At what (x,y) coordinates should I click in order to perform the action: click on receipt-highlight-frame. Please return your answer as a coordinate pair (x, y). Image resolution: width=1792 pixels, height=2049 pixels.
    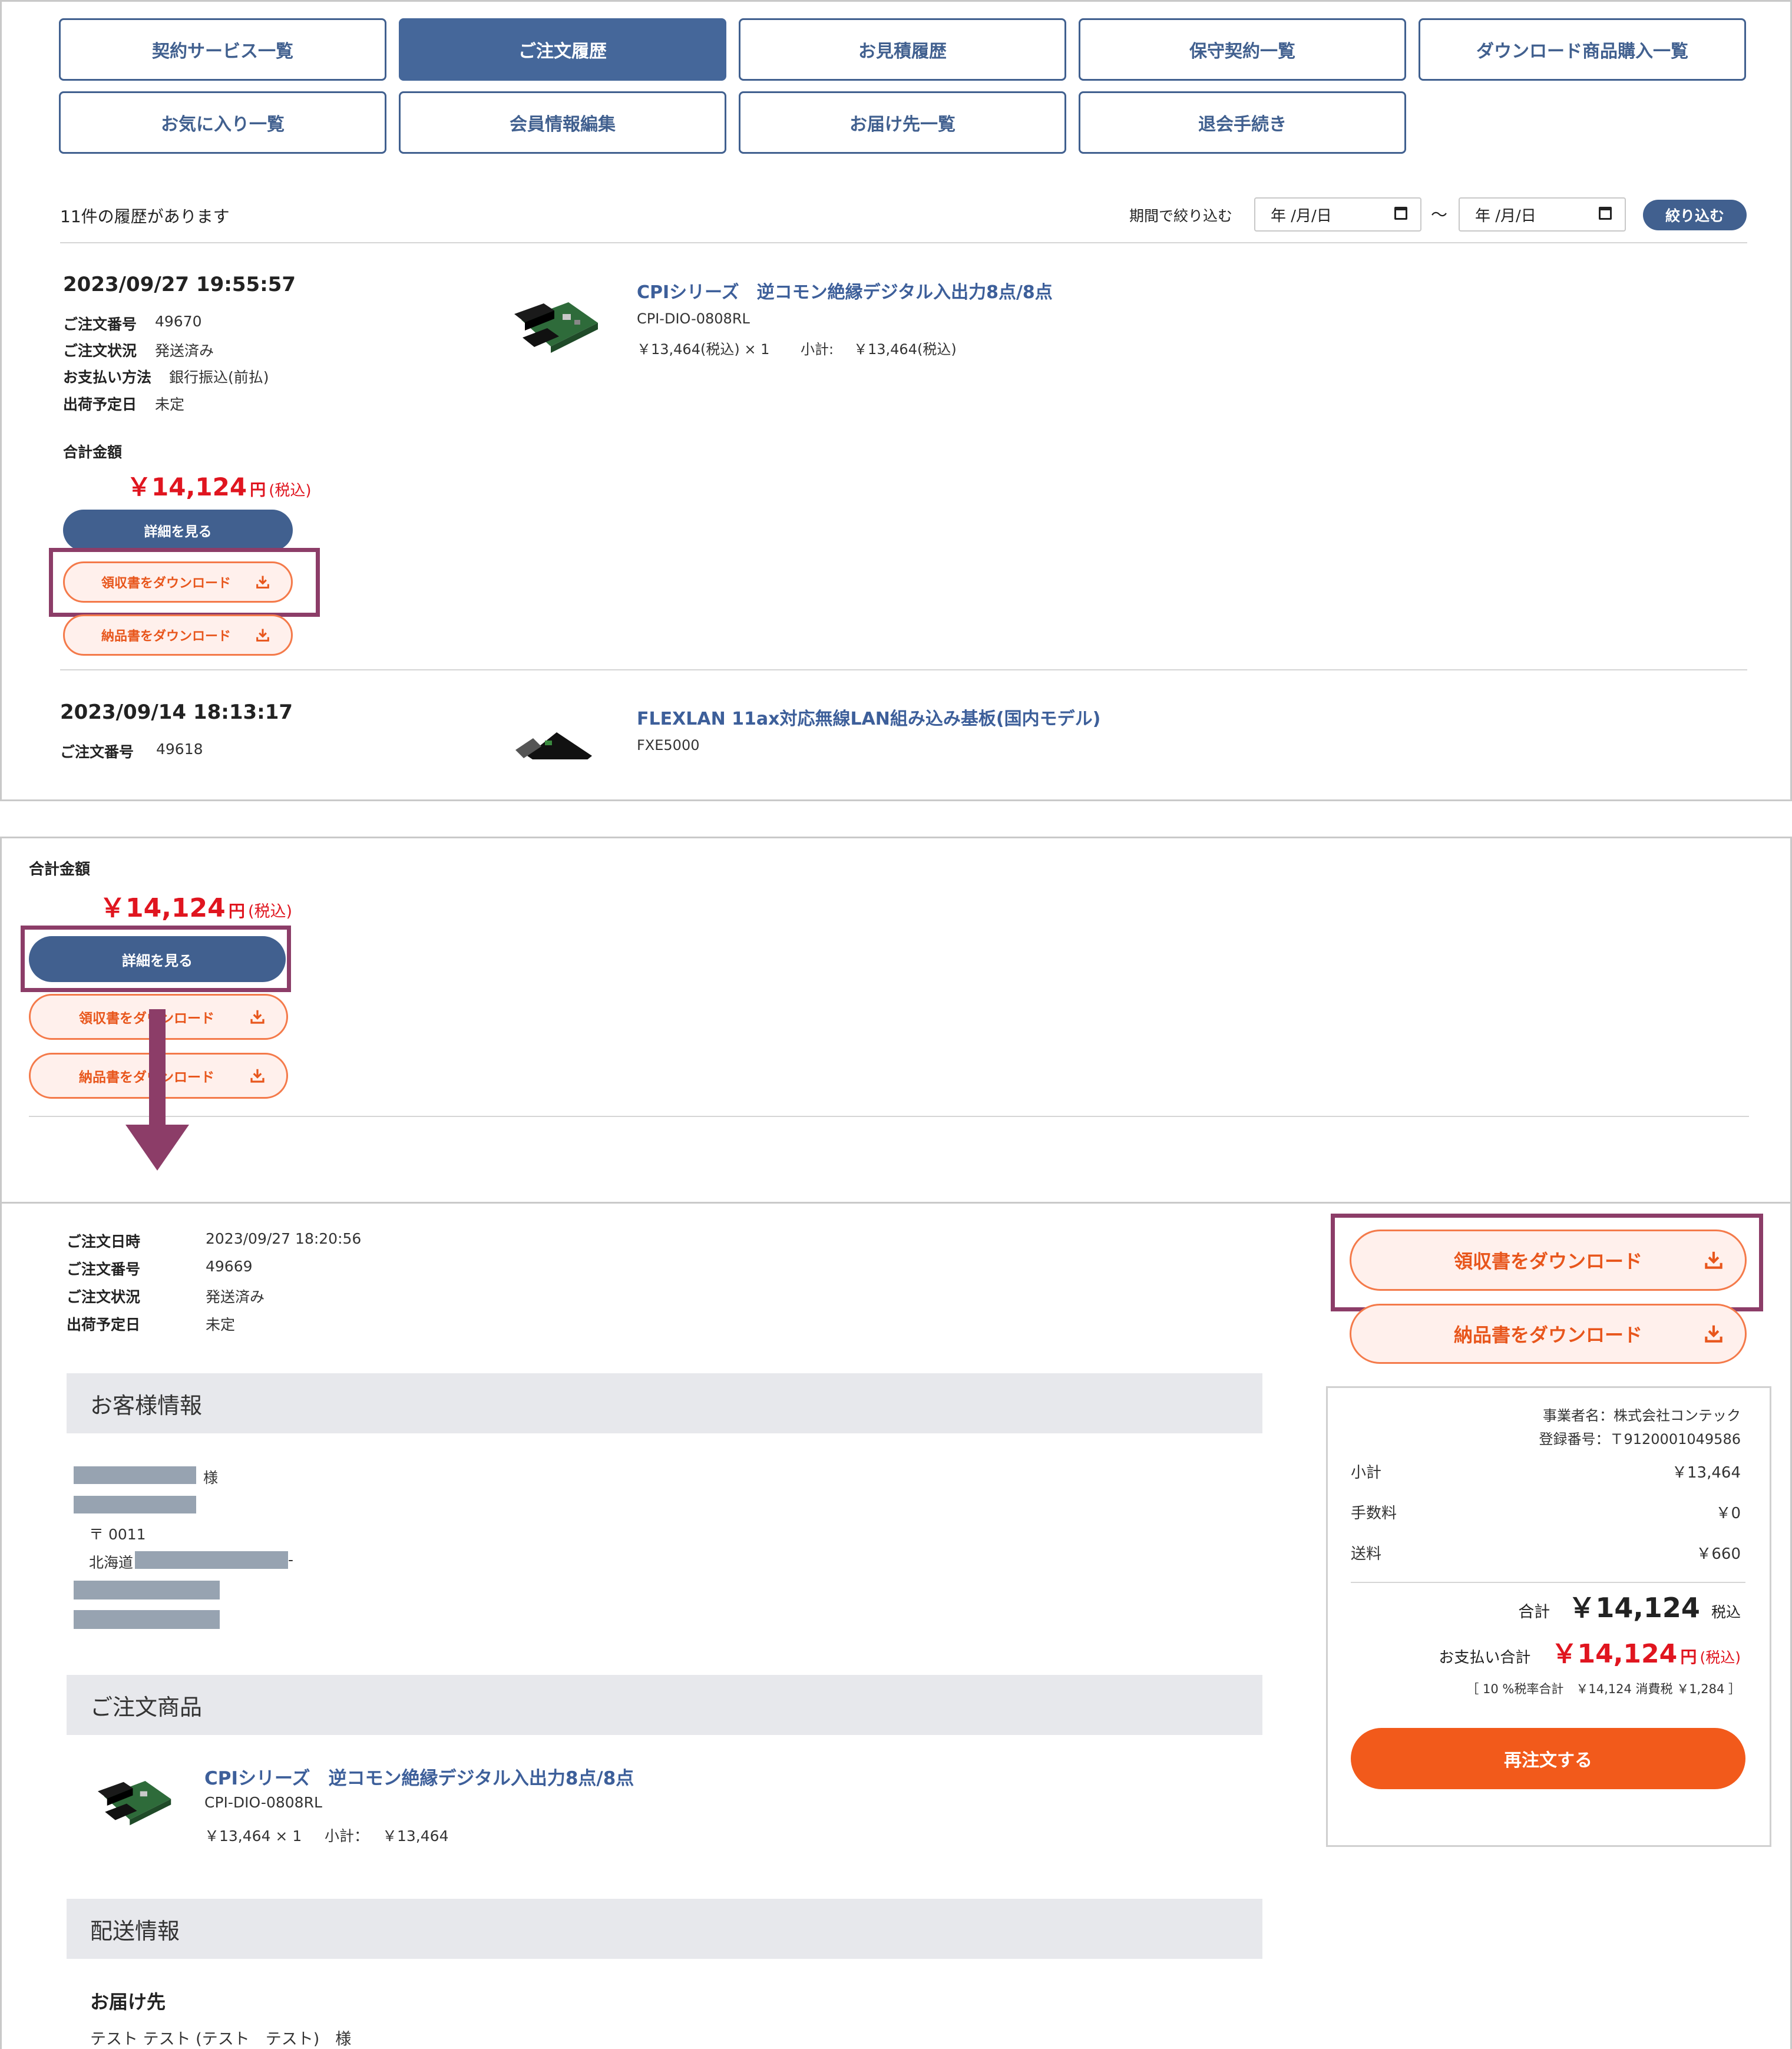
    Looking at the image, I should click on (1547, 1262).